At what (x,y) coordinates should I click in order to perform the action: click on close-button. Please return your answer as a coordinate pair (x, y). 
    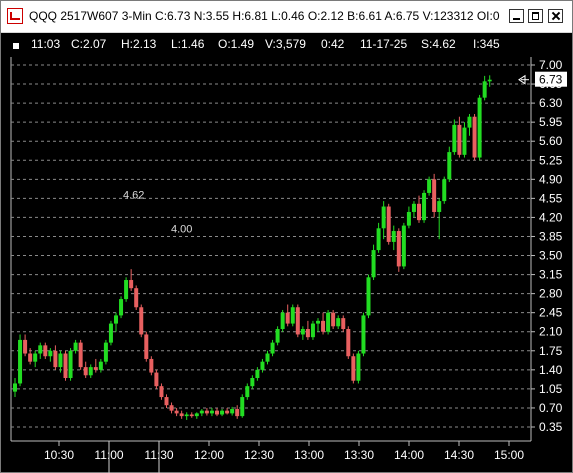
    Looking at the image, I should click on (555, 16).